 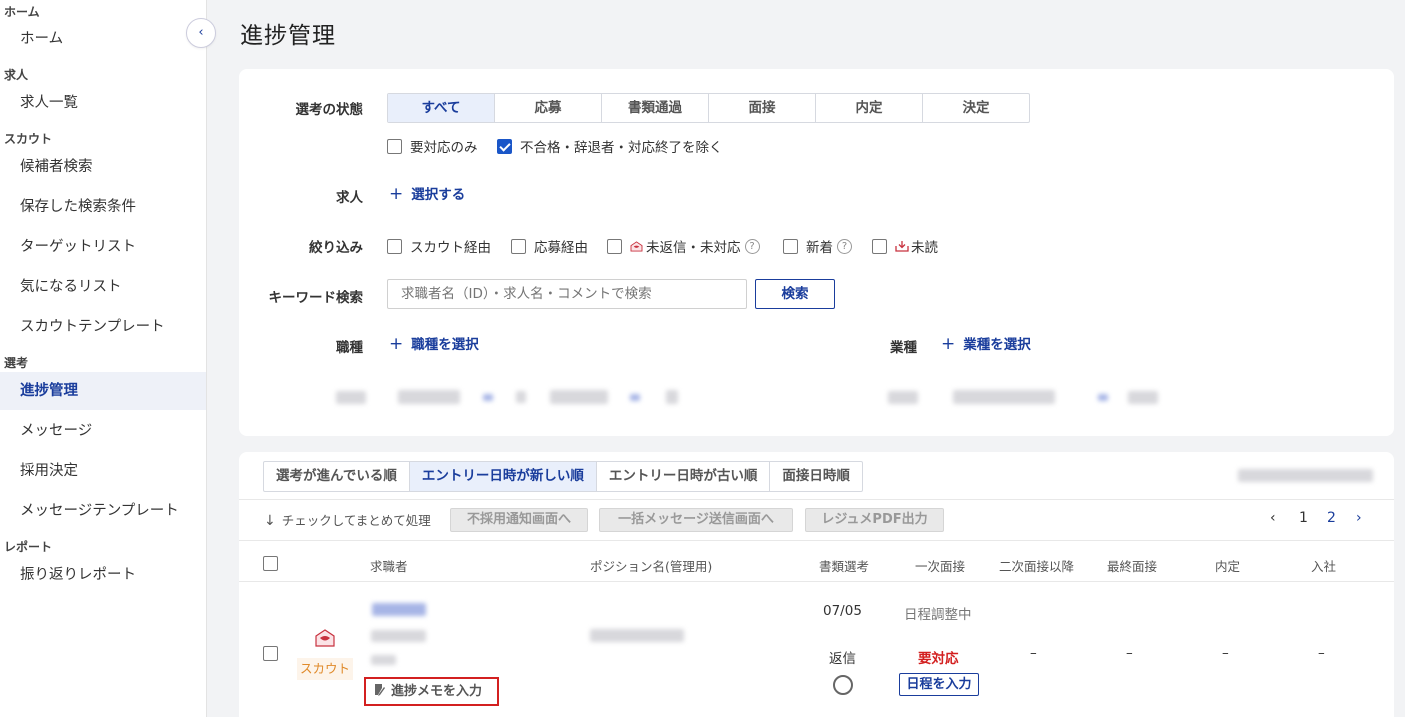 I want to click on job-type-select-link: + 職種を選択, so click(x=434, y=343).